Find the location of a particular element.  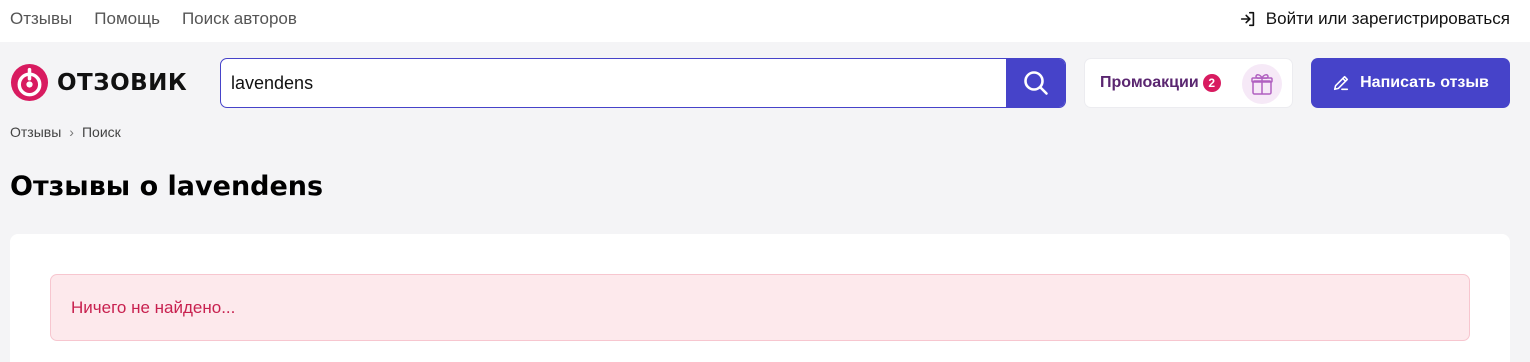

search-bar is located at coordinates (643, 83).